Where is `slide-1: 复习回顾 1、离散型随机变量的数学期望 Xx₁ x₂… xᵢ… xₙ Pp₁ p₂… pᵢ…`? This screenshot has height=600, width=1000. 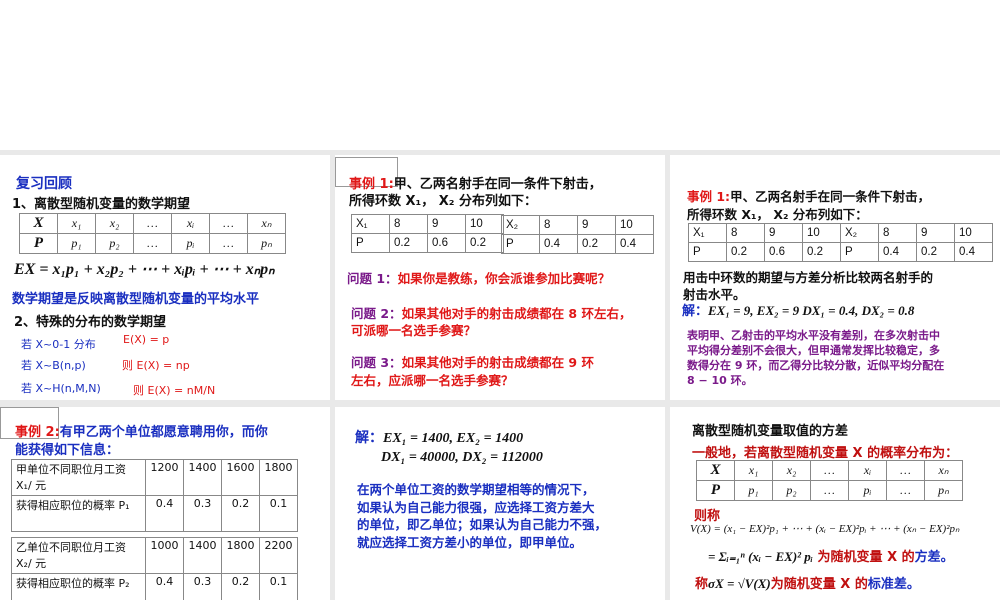 slide-1: 复习回顾 1、离散型随机变量的数学期望 Xx₁ x₂… xᵢ… xₙ Pp₁ p₂… pᵢ… is located at coordinates (165, 277).